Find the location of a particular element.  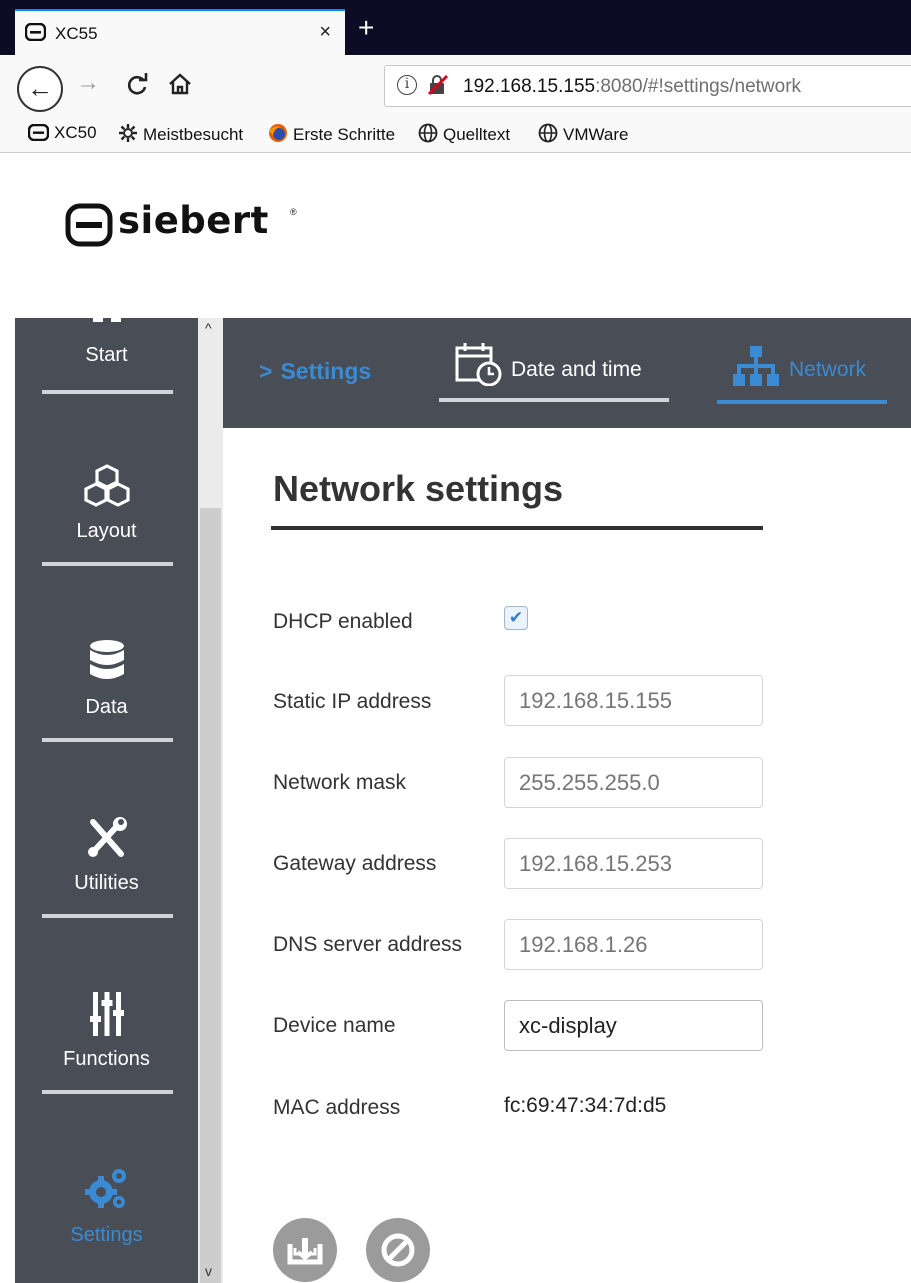

sidebar-item-settings: Settings is located at coordinates (106, 1219).